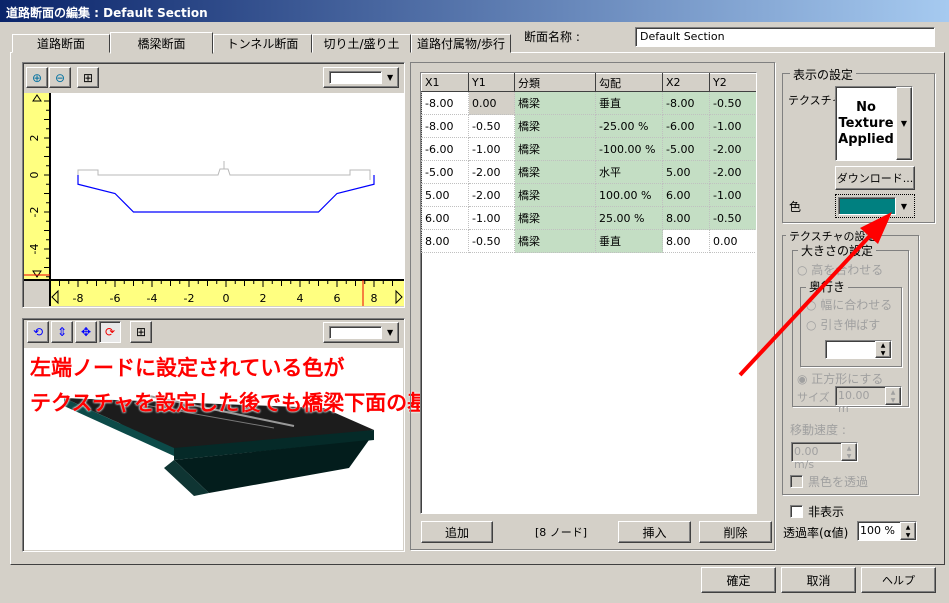  I want to click on hidden-label: 非表示, so click(826, 512).